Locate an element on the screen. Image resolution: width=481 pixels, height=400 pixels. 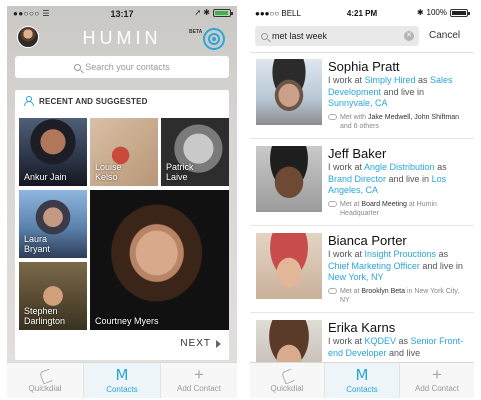
section-title: RECENT AND SUGGESTED is located at coordinates (93, 101).